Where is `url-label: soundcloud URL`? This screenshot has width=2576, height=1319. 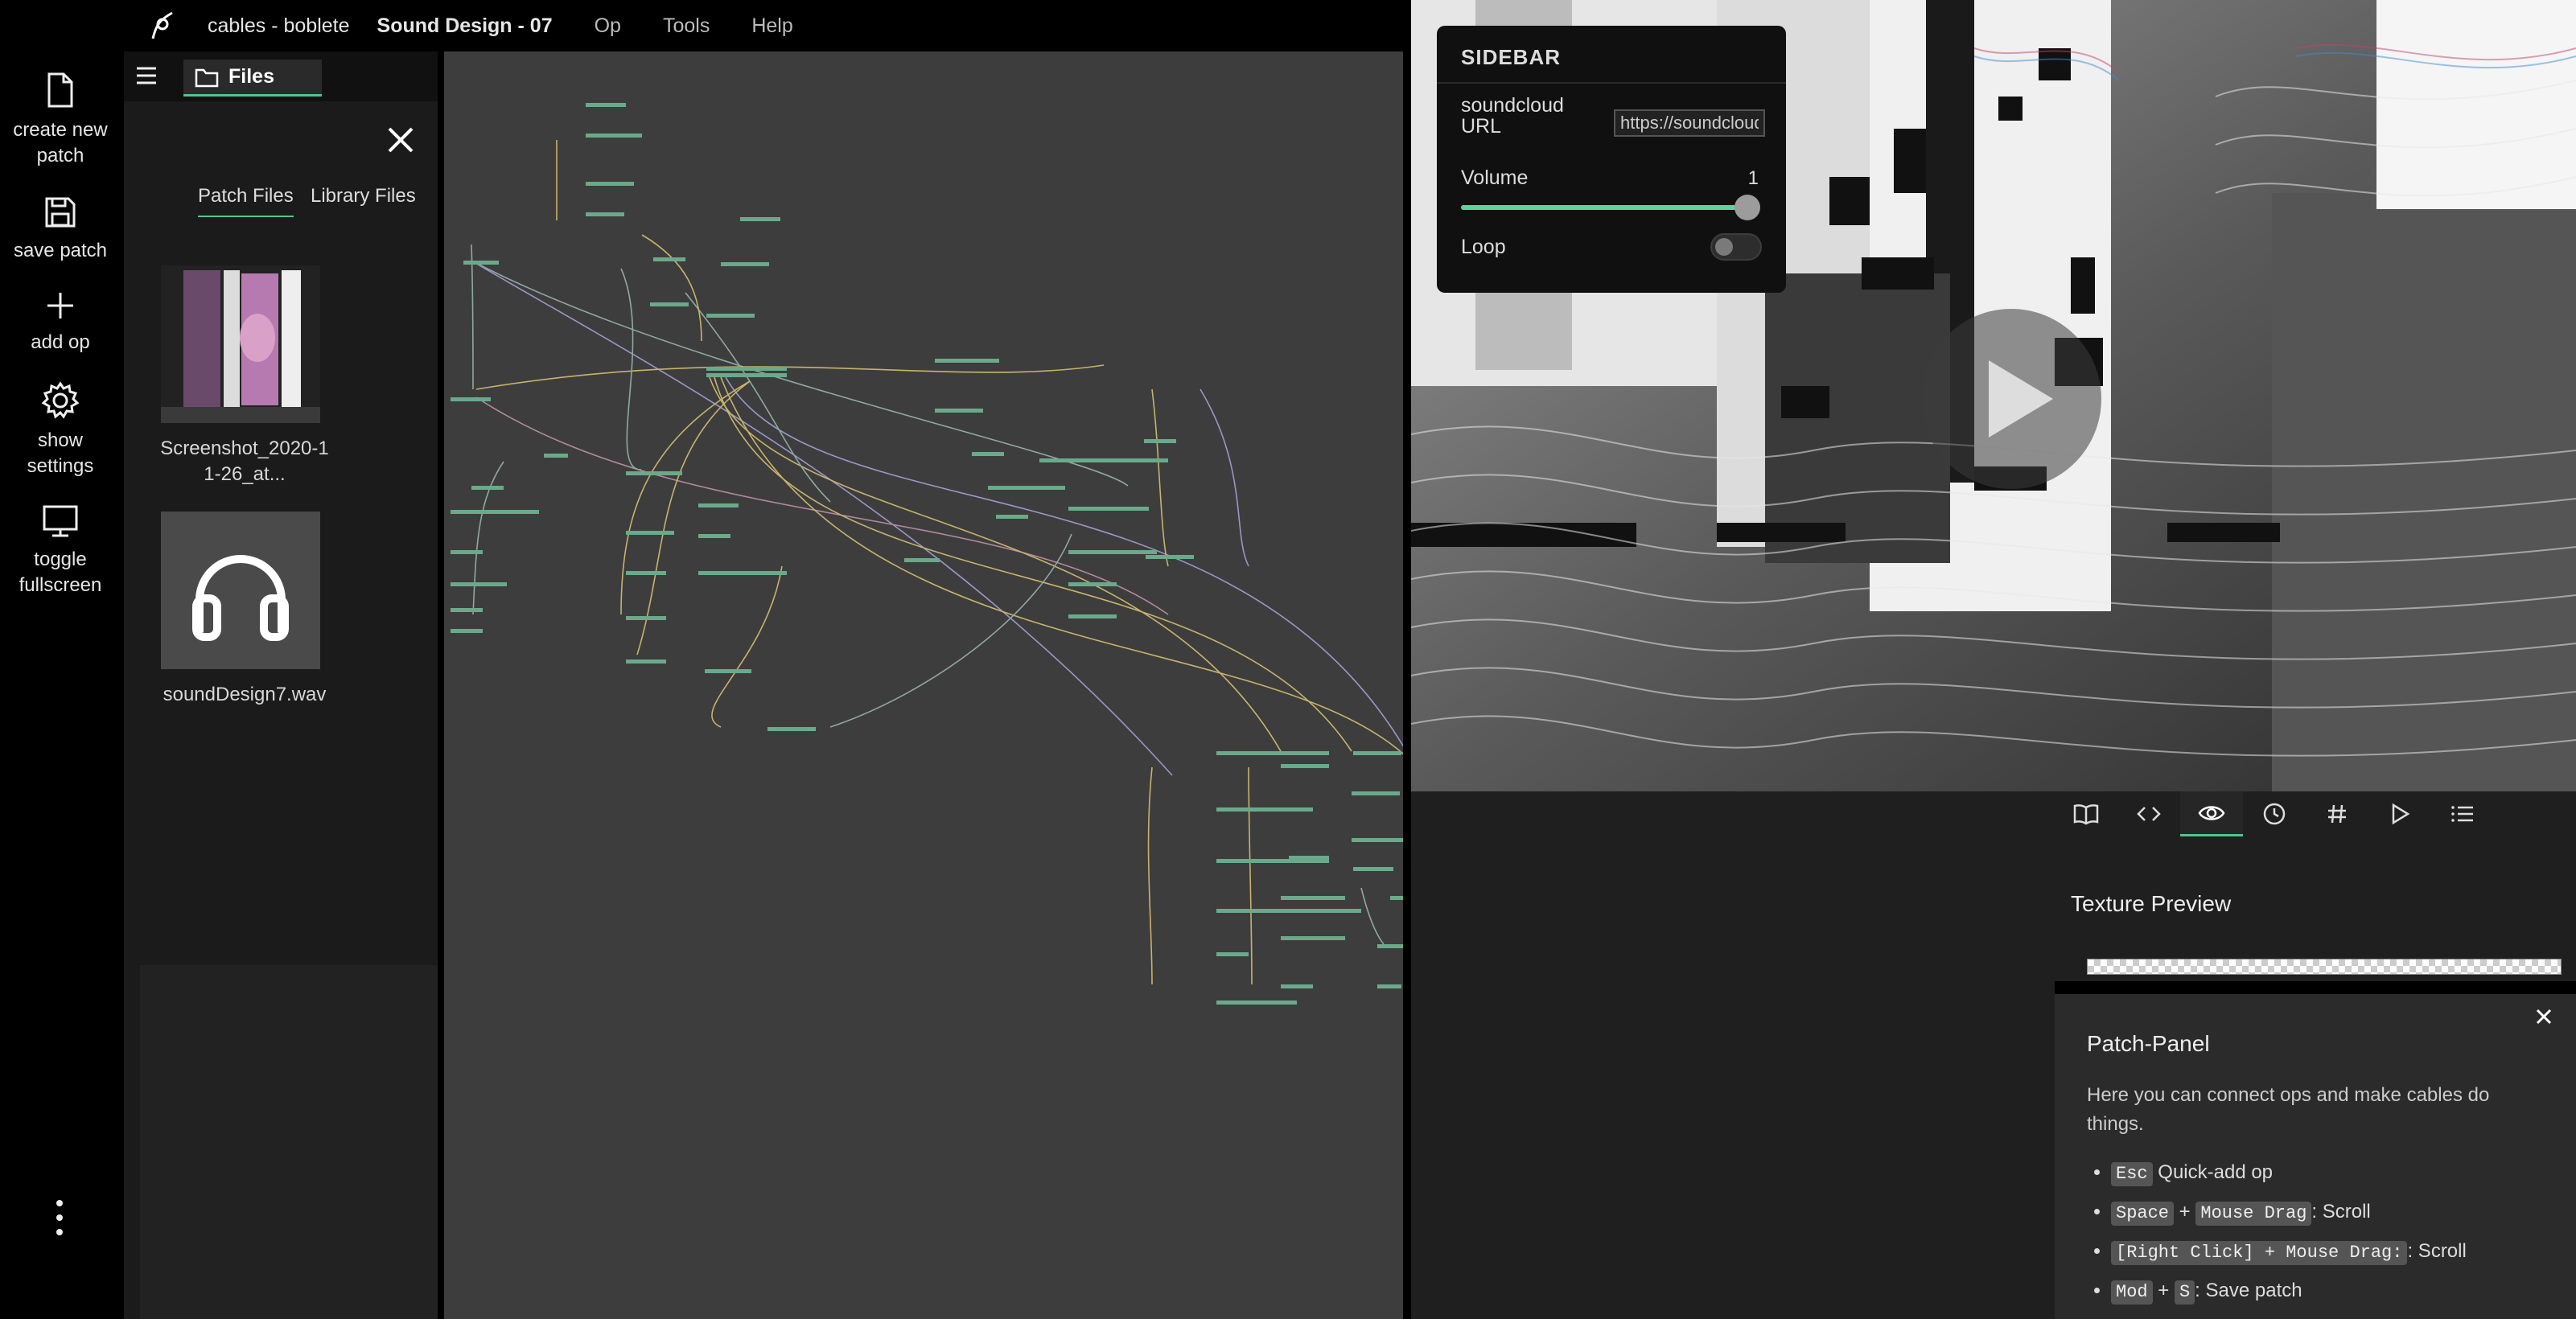 url-label: soundcloud URL is located at coordinates (1512, 116).